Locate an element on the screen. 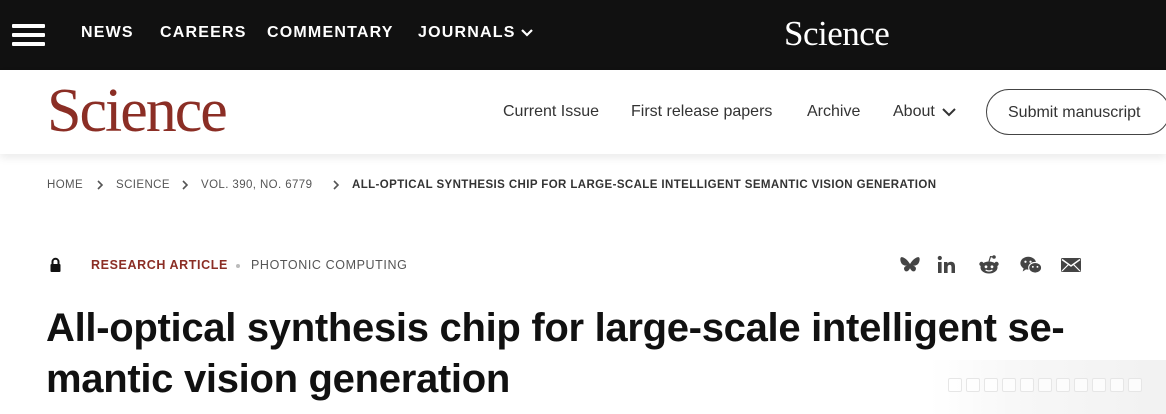 The image size is (1166, 414). topnav-commentary: COMMENTARY is located at coordinates (330, 33).